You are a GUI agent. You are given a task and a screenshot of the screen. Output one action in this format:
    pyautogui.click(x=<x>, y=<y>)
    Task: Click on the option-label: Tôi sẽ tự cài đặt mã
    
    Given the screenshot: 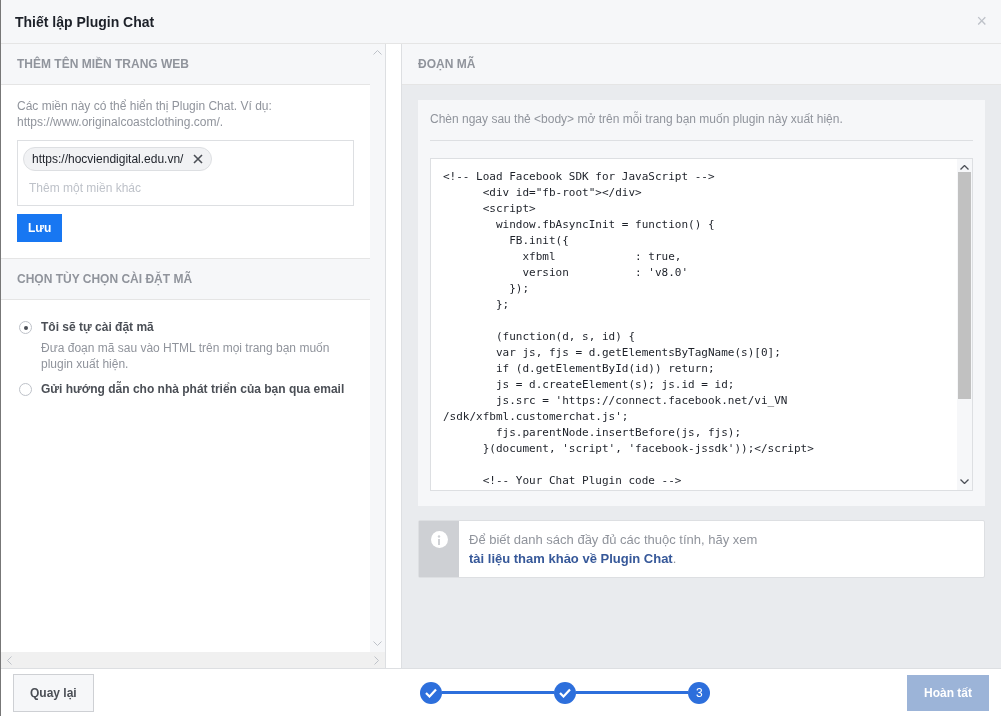 What is the action you would take?
    pyautogui.click(x=196, y=327)
    